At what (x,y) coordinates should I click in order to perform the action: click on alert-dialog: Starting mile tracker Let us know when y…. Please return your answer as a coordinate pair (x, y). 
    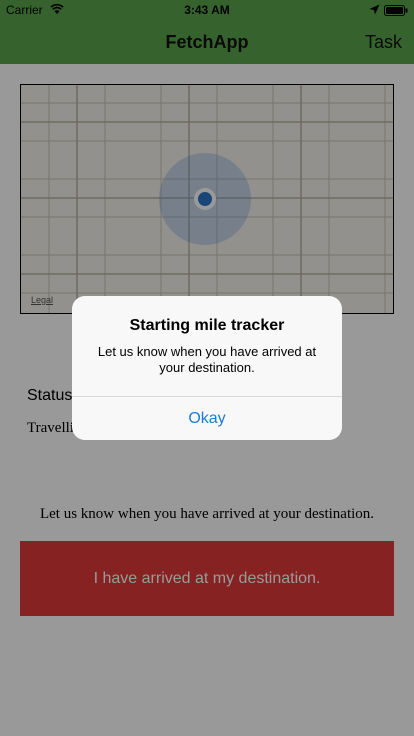
    Looking at the image, I should click on (207, 368).